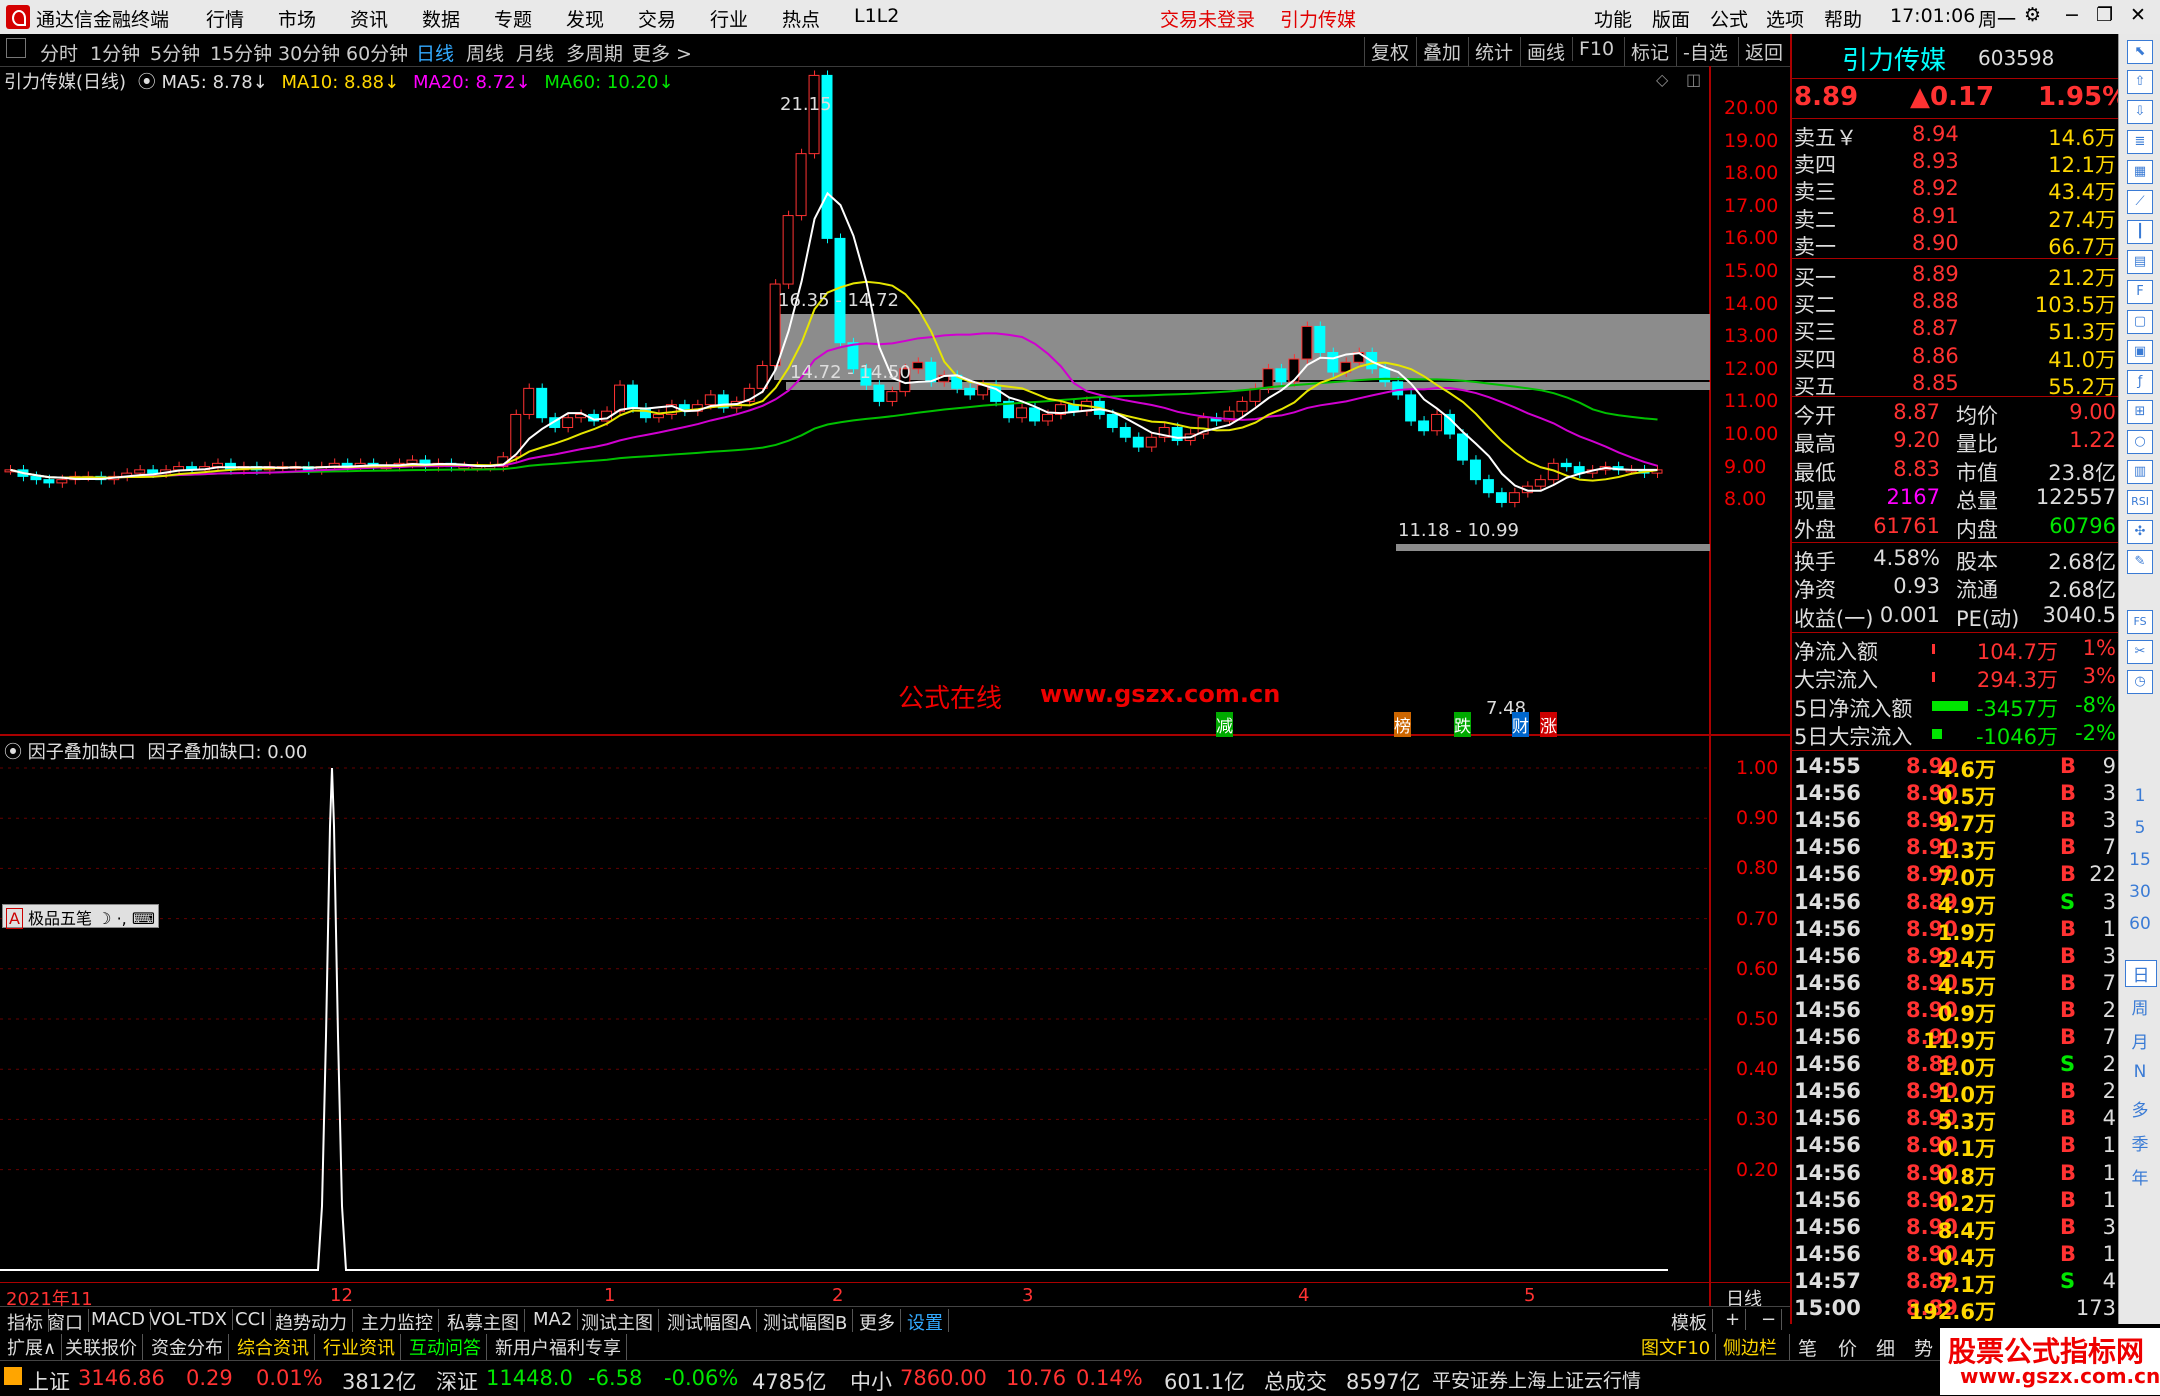  Describe the element at coordinates (1402, 724) in the screenshot. I see `marker-bang: 榜` at that location.